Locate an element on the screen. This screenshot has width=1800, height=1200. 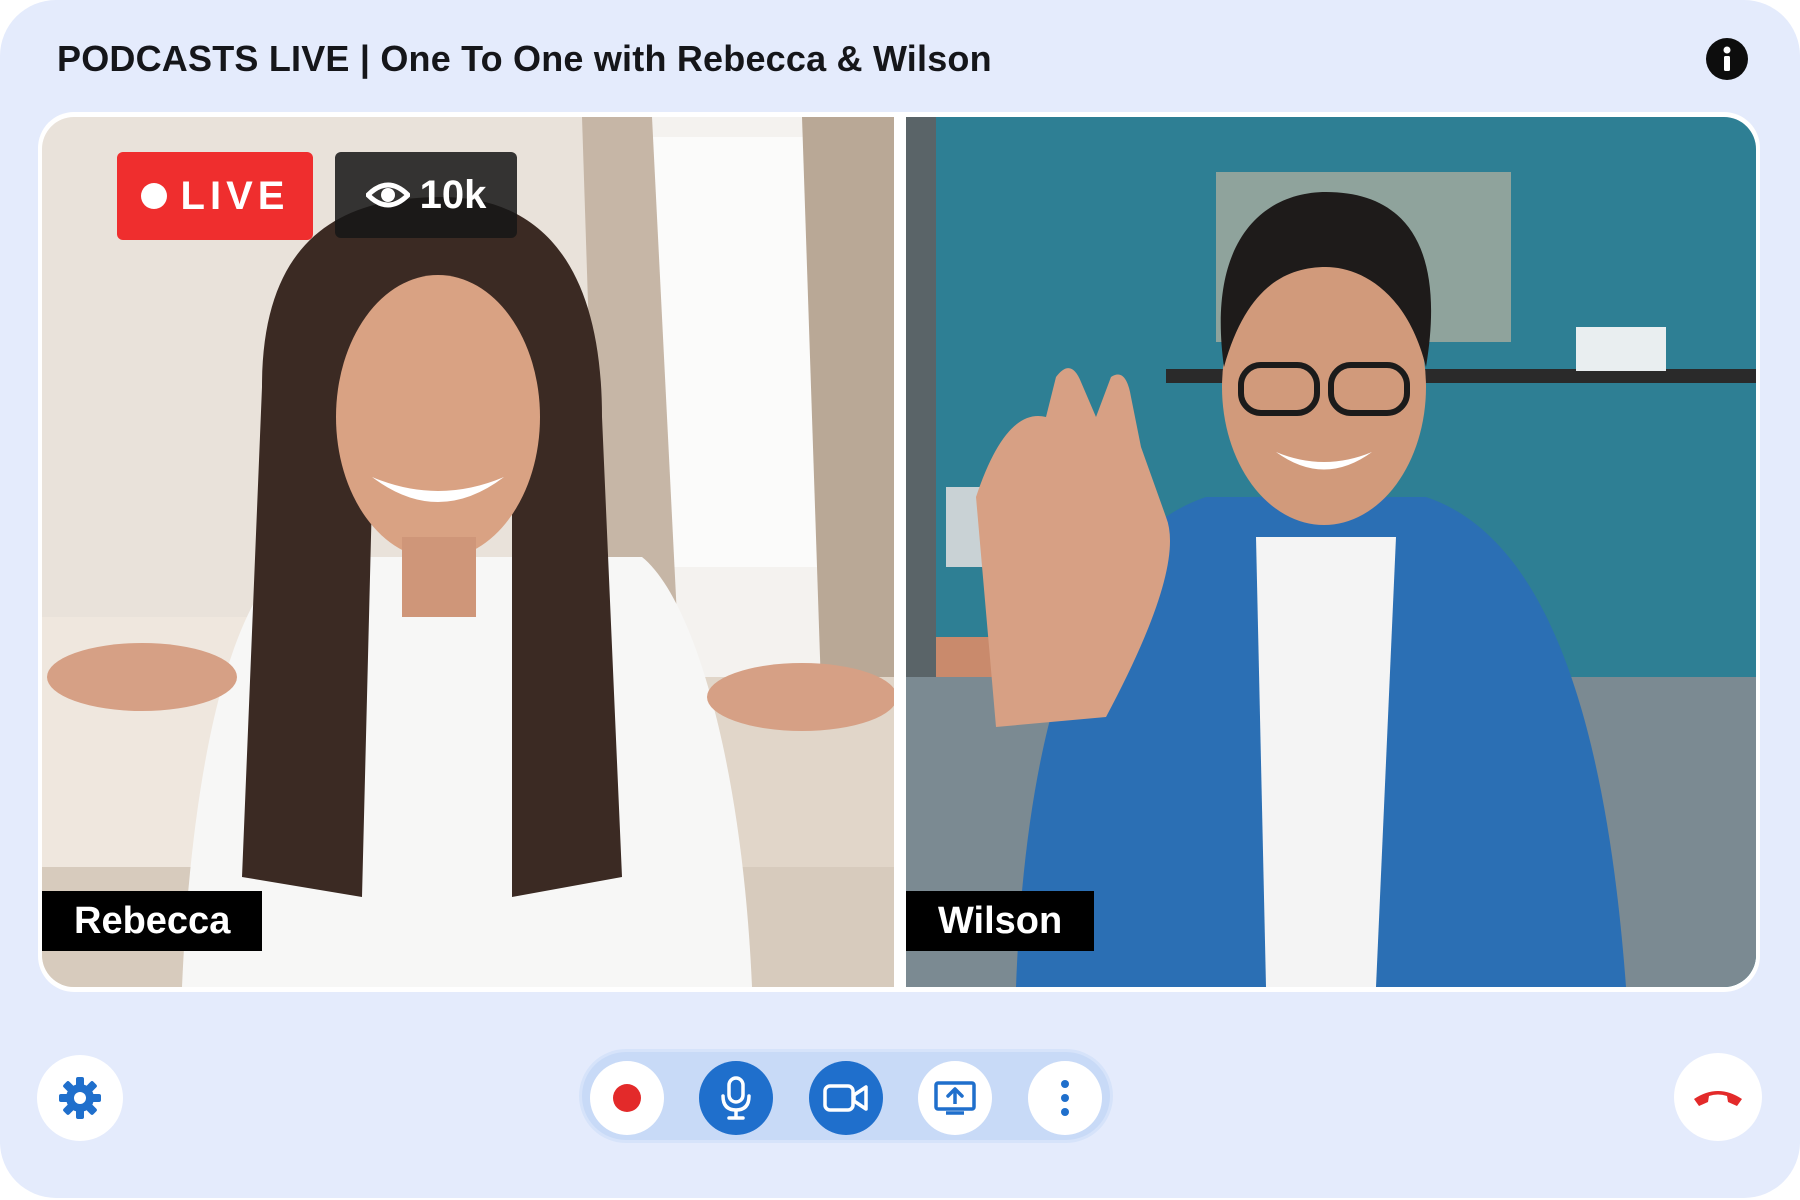
more-options-button is located at coordinates (1065, 1098).